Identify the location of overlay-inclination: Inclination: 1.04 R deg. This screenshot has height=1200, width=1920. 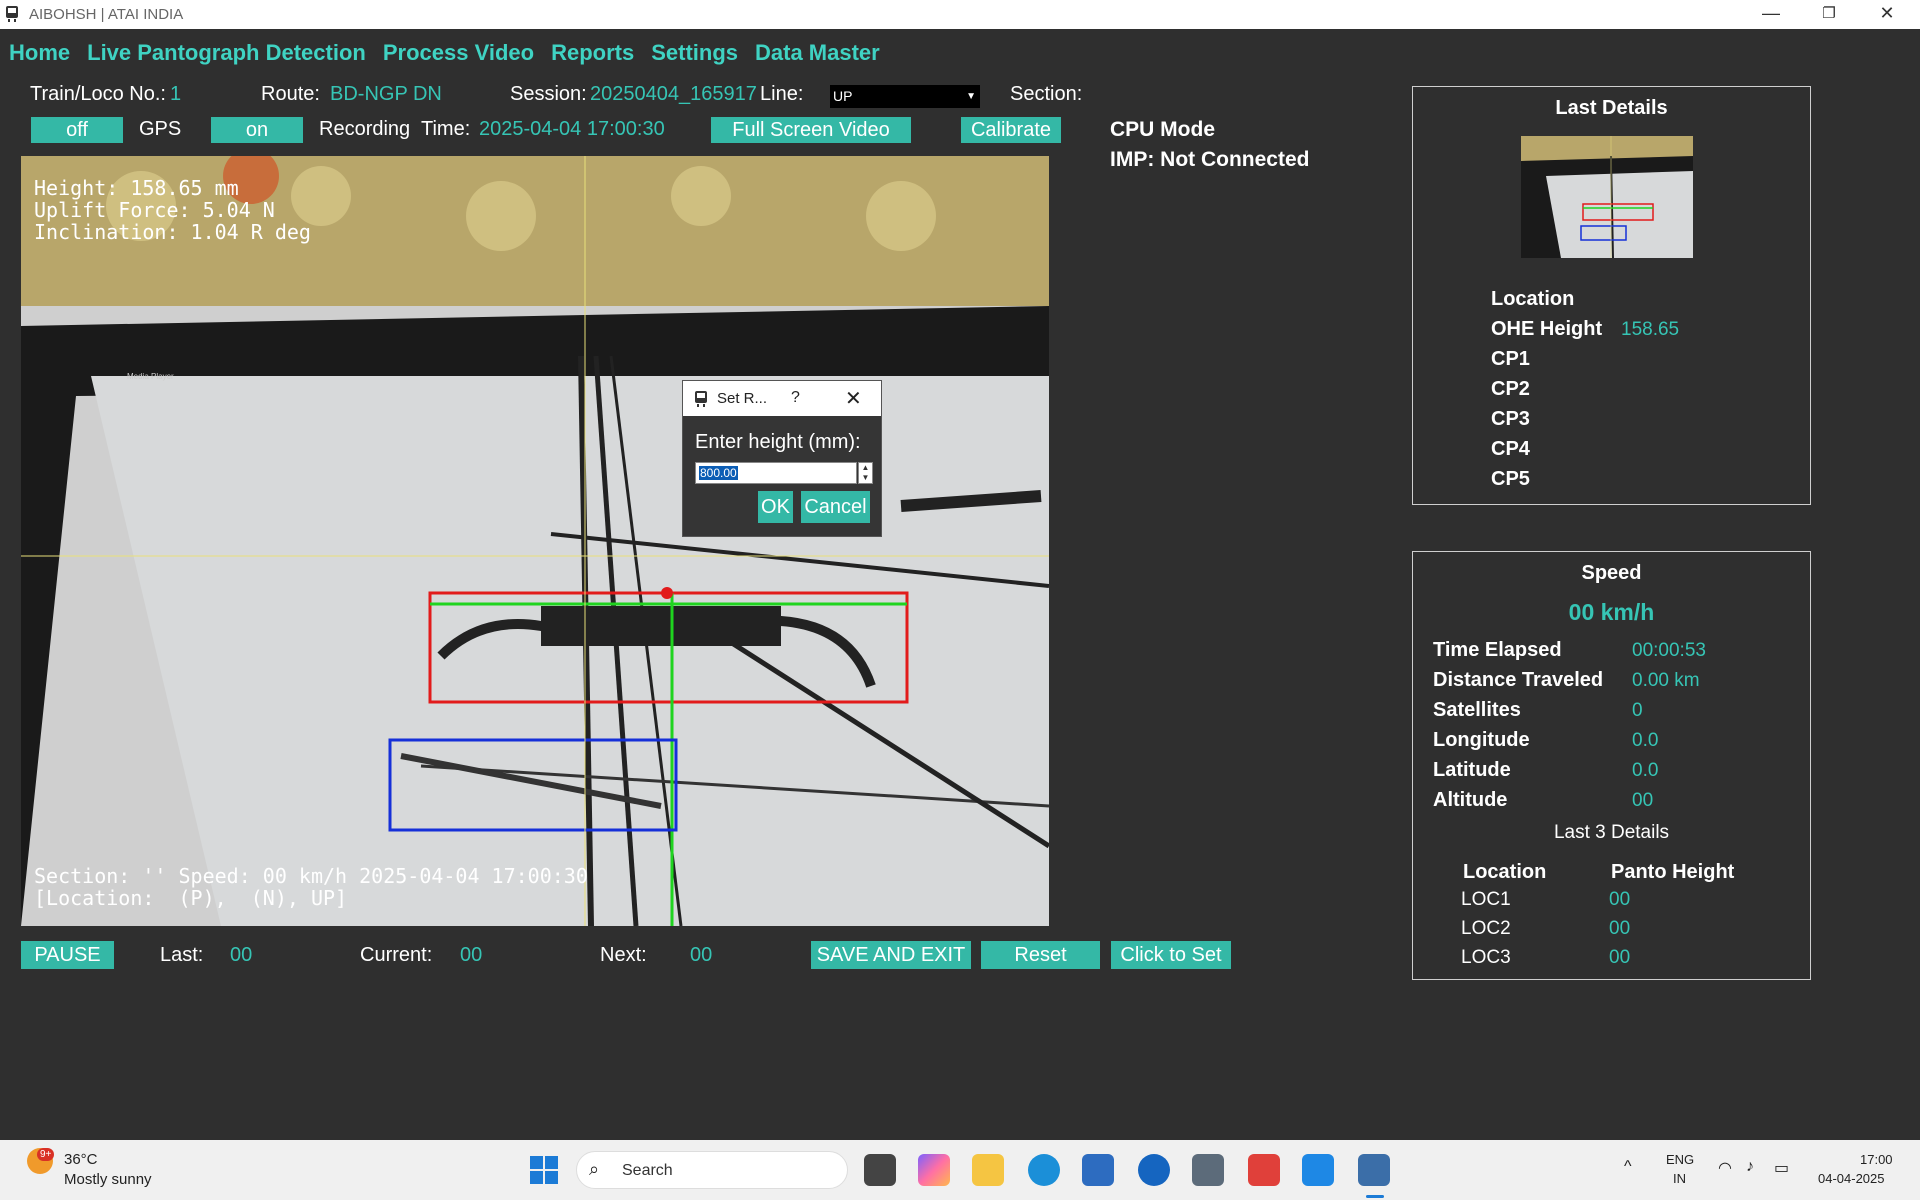
(172, 232).